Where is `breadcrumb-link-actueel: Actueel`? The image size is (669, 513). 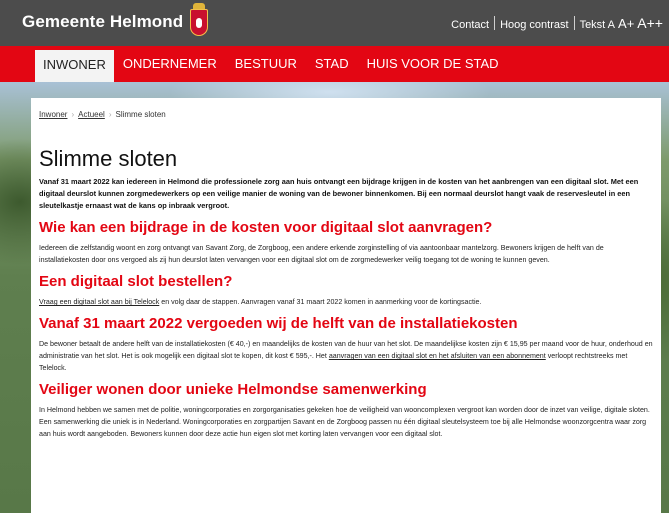 breadcrumb-link-actueel: Actueel is located at coordinates (91, 114).